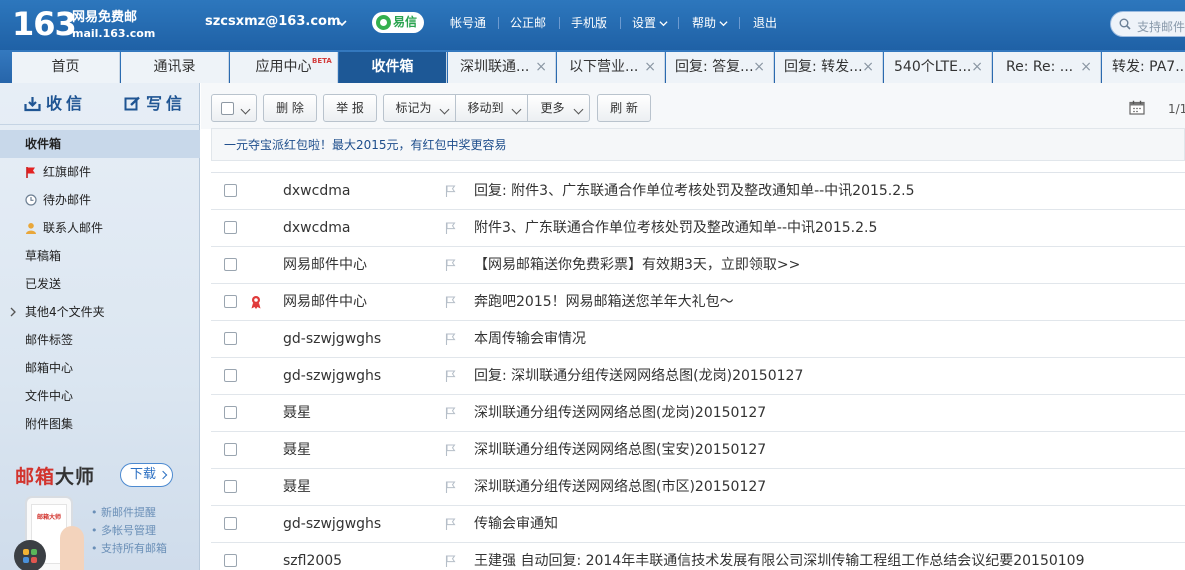  What do you see at coordinates (273, 21) in the screenshot?
I see `account-name: szcsxmz@163.com` at bounding box center [273, 21].